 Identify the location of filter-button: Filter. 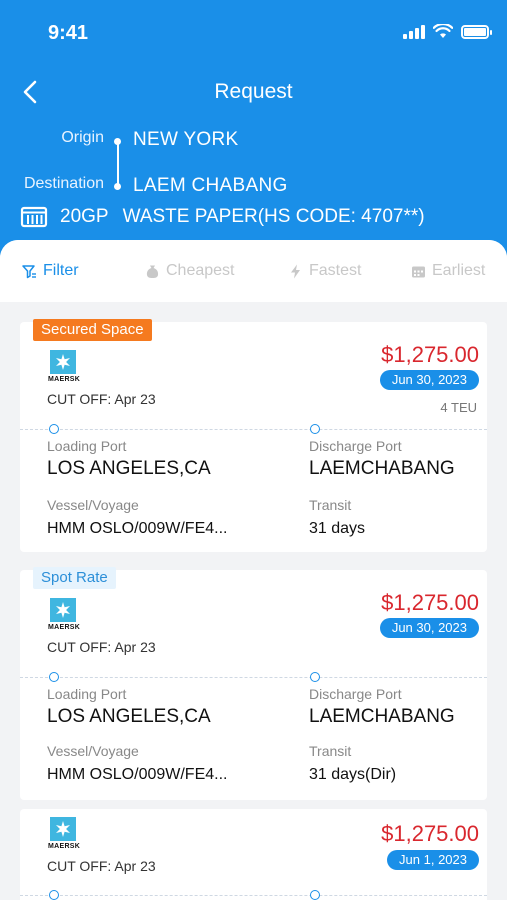
(50, 271).